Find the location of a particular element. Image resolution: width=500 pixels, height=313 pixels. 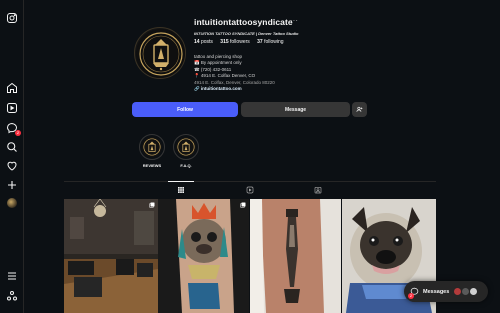

messenger-icon: 2 is located at coordinates (413, 293).